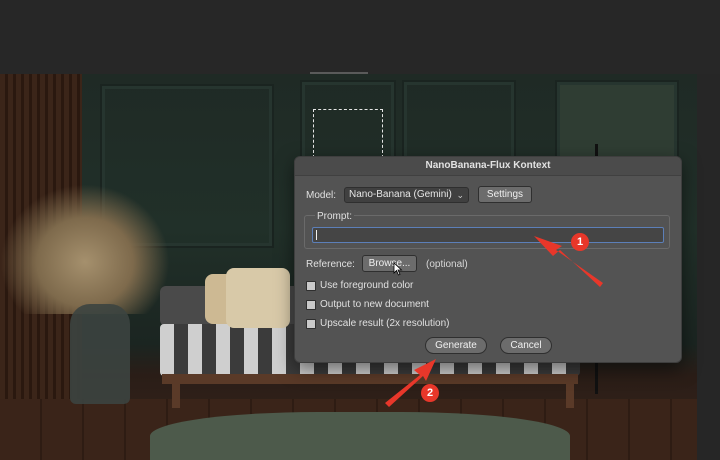 The image size is (720, 460). Describe the element at coordinates (85, 249) in the screenshot. I see `pampas-grass` at that location.